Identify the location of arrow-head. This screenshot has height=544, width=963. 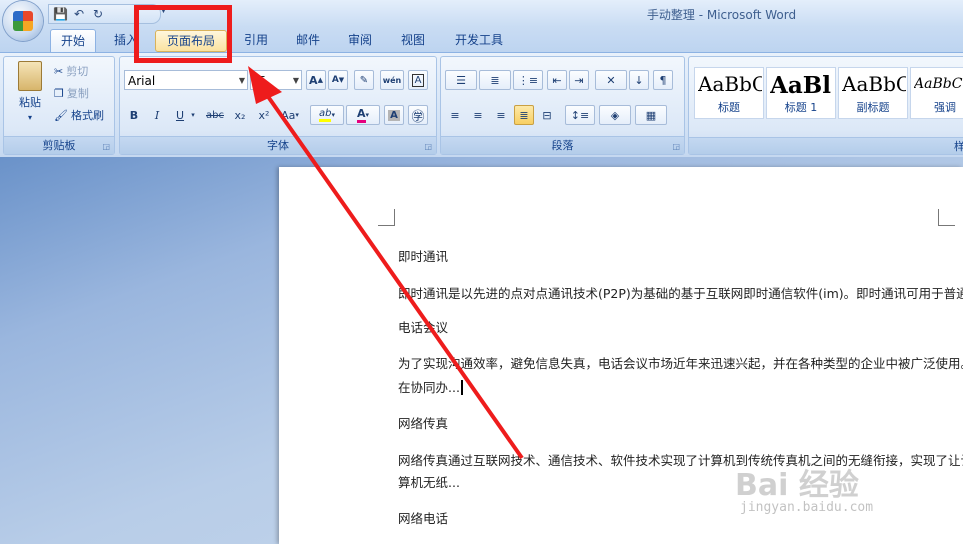
(265, 85).